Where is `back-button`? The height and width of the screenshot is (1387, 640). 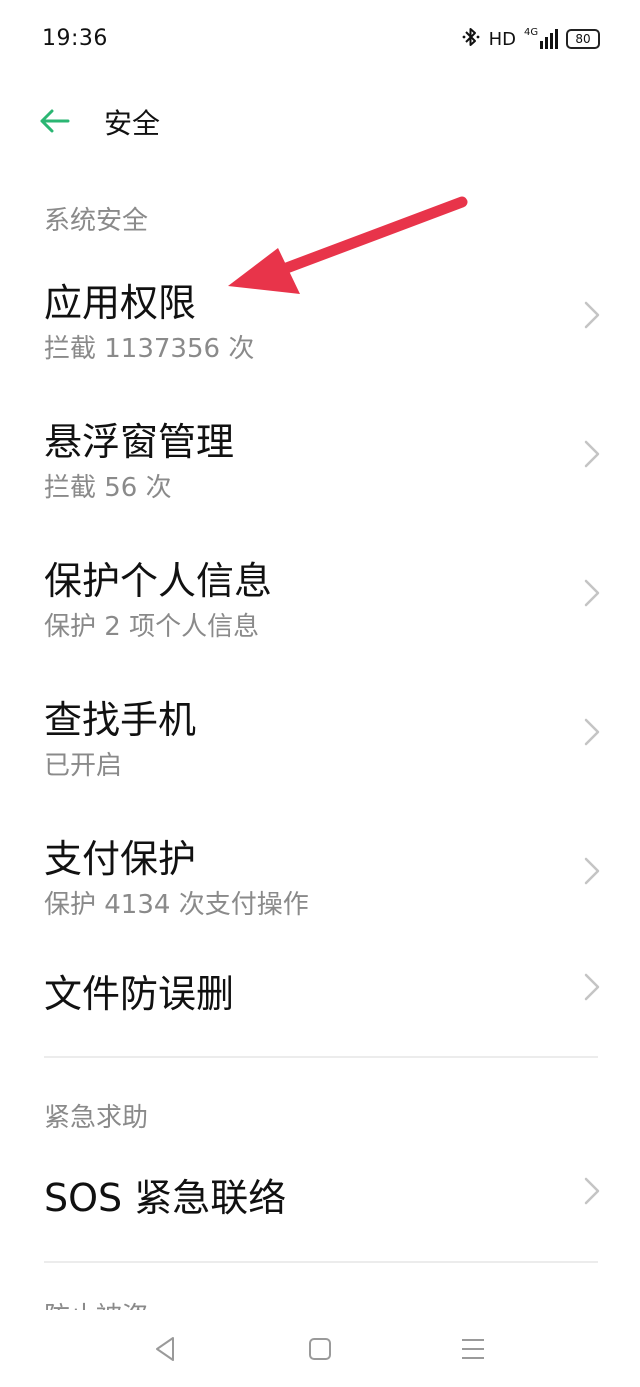 back-button is located at coordinates (55, 121).